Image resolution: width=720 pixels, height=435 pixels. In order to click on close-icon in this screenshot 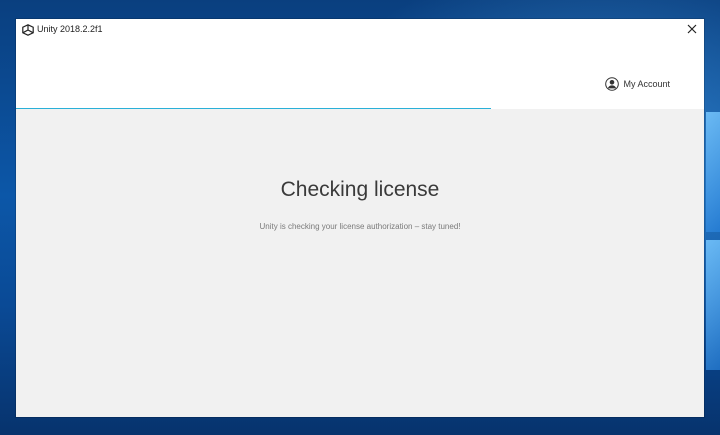, I will do `click(692, 29)`.